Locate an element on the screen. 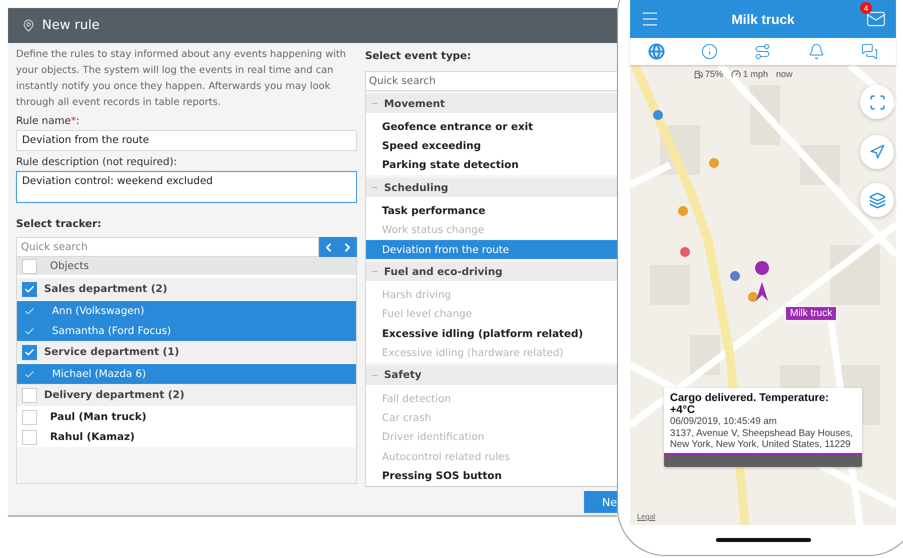  card-title: Cargo delivered. Temperature: +4°C is located at coordinates (750, 404).